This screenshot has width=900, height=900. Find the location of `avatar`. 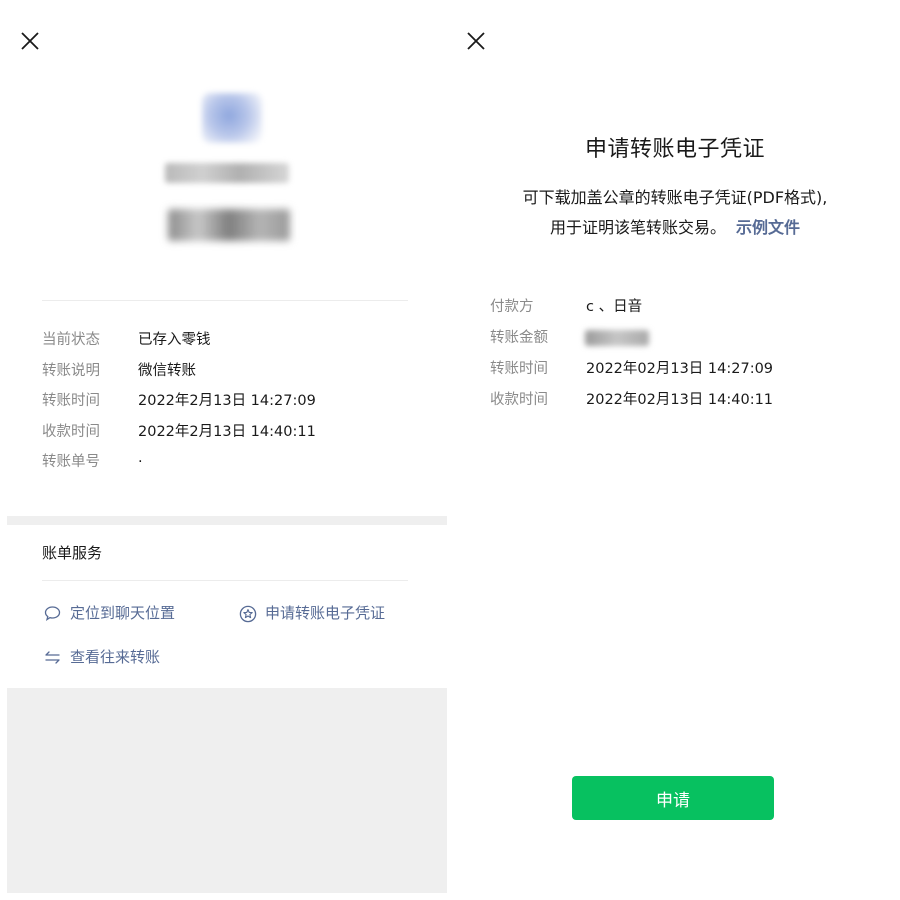

avatar is located at coordinates (232, 118).